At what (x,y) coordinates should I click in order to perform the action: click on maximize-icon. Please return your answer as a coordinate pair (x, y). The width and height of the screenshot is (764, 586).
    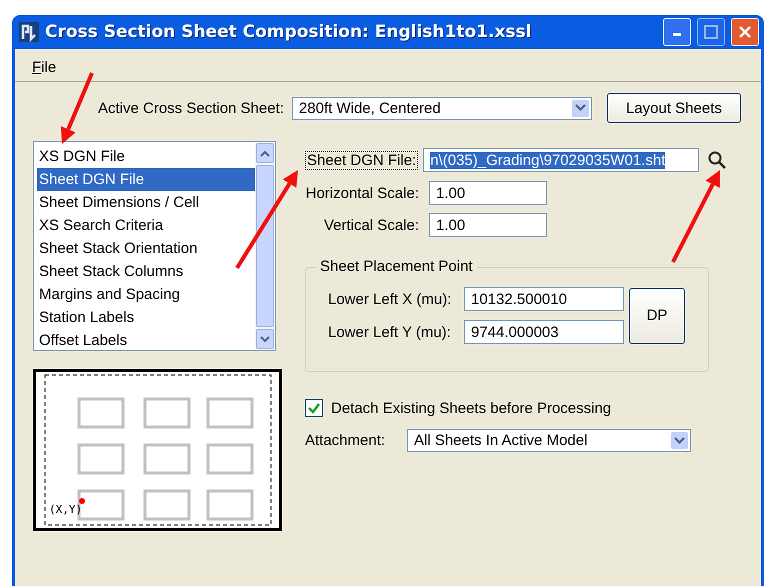
    Looking at the image, I should click on (711, 32).